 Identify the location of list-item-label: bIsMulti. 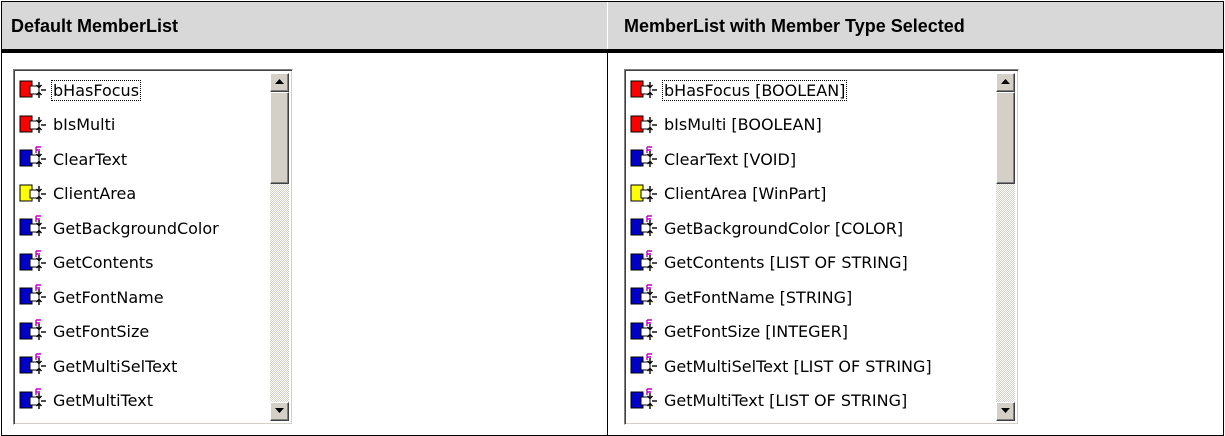
(84, 125).